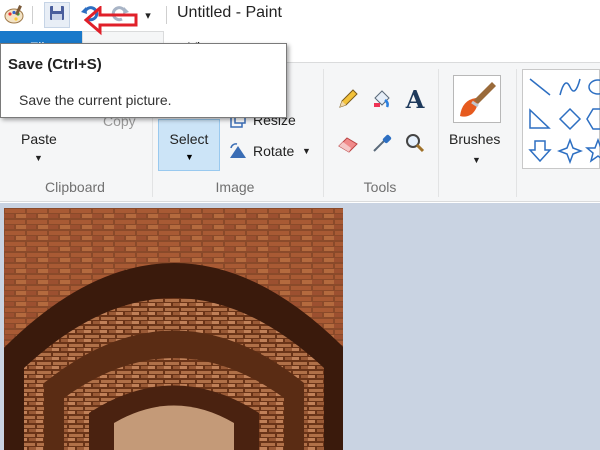 The image size is (600, 450). What do you see at coordinates (540, 119) in the screenshot?
I see `polygon-shape-icon` at bounding box center [540, 119].